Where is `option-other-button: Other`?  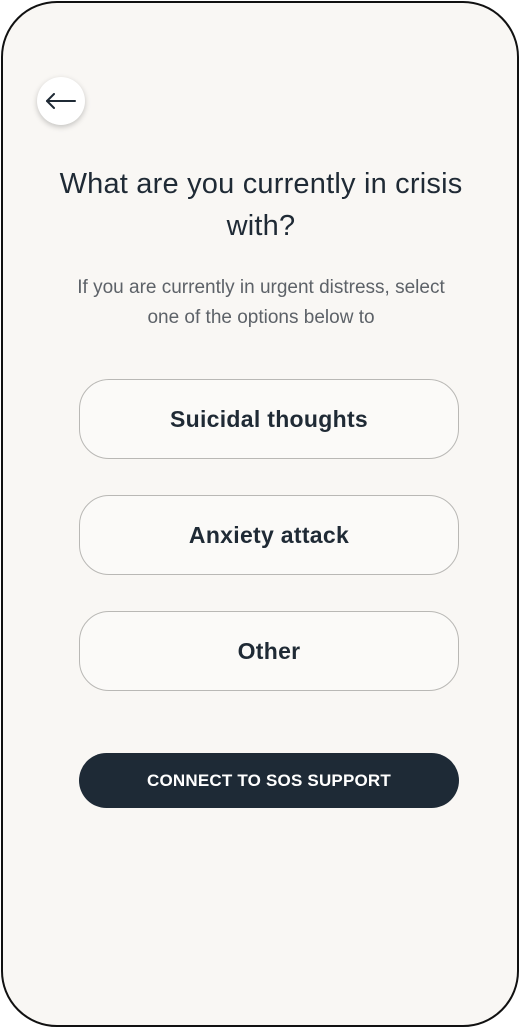 option-other-button: Other is located at coordinates (269, 651).